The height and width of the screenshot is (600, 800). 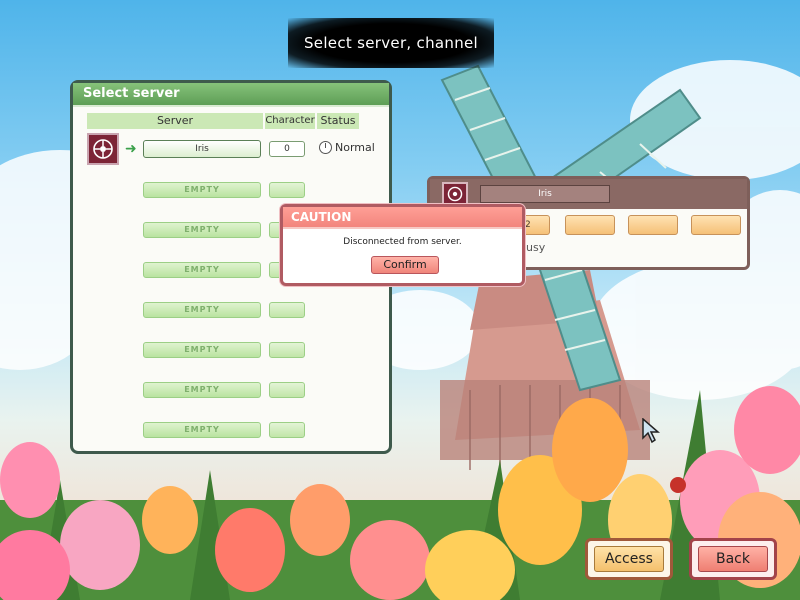 I want to click on back-button-label: Back, so click(x=733, y=559).